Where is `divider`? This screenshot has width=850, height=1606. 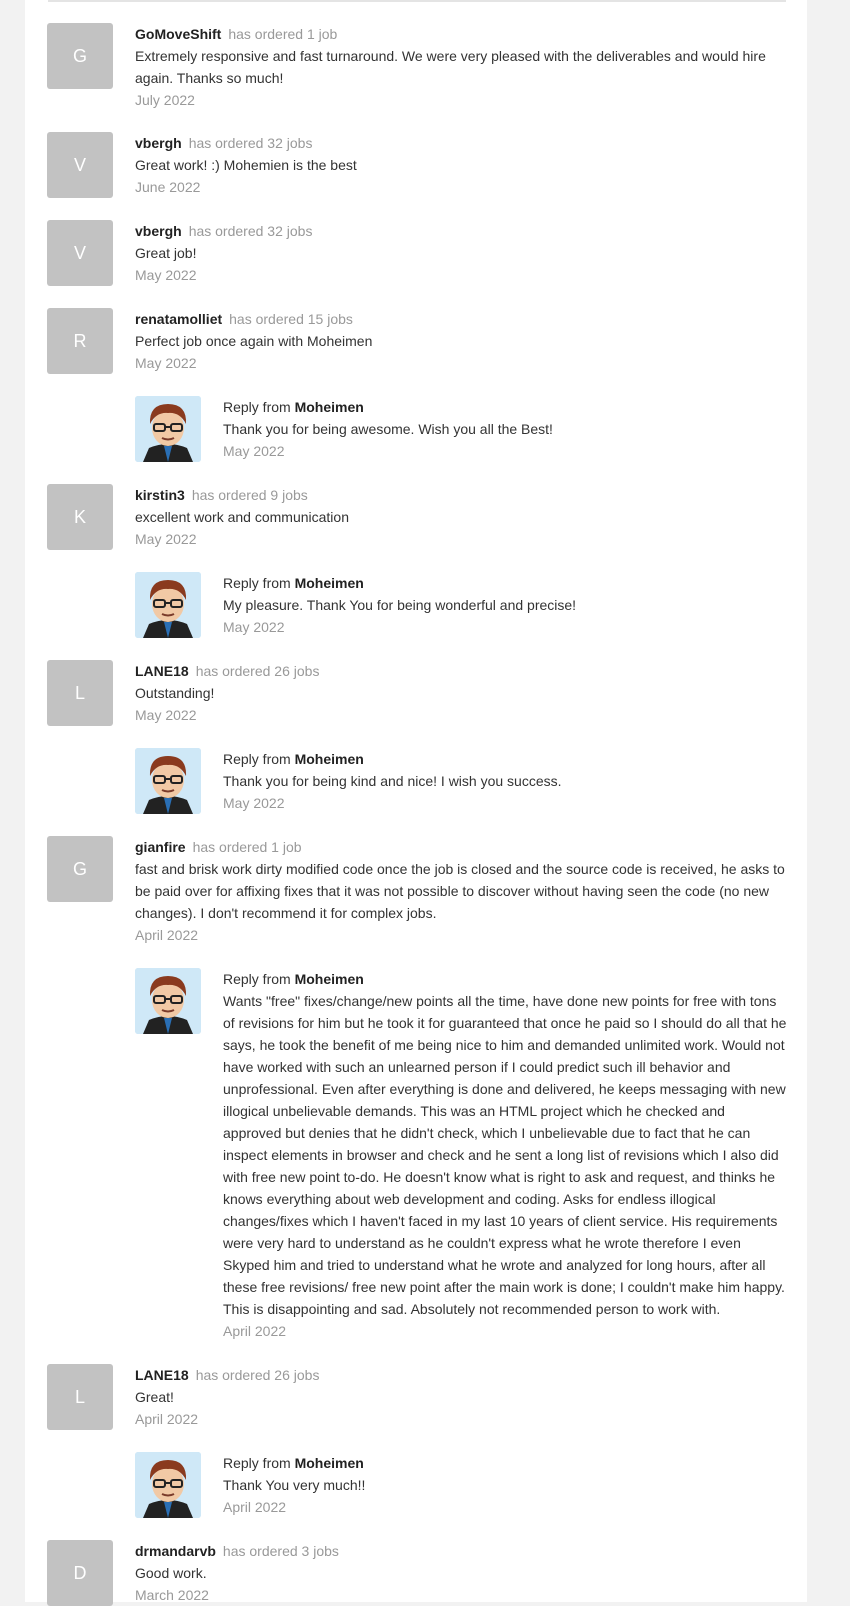
divider is located at coordinates (417, 1).